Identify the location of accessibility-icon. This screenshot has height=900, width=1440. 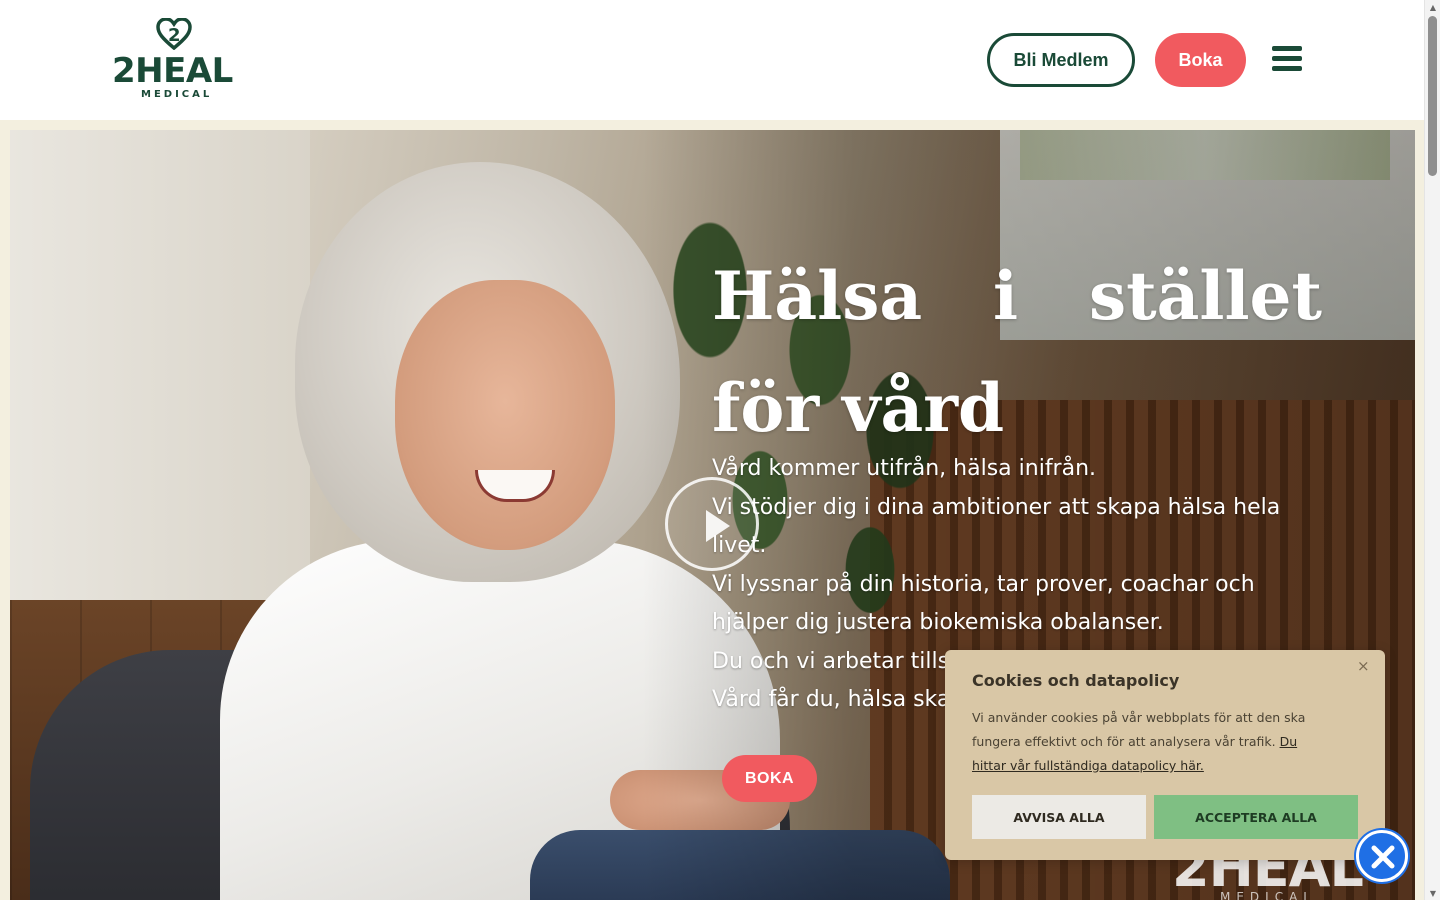
(1382, 856).